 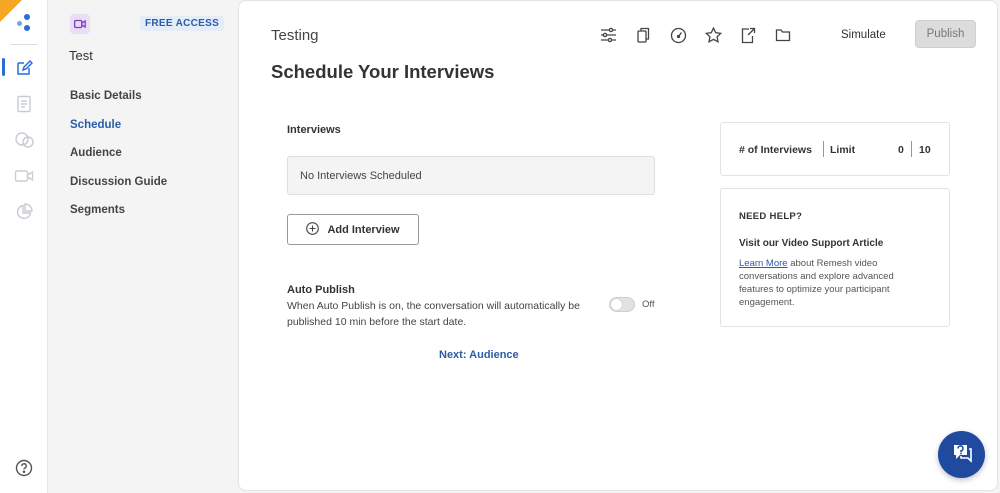 What do you see at coordinates (24, 23) in the screenshot?
I see `logo-icon` at bounding box center [24, 23].